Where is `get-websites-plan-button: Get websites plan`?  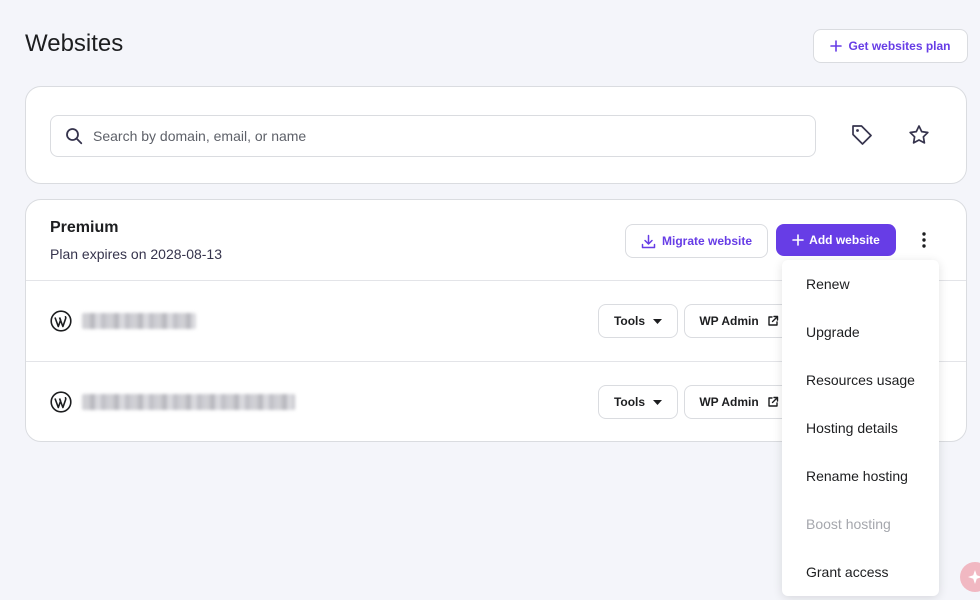
get-websites-plan-button: Get websites plan is located at coordinates (890, 46).